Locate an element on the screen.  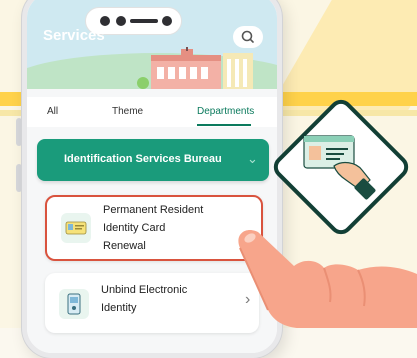
pointing-hand-illustration is located at coordinates (327, 279).